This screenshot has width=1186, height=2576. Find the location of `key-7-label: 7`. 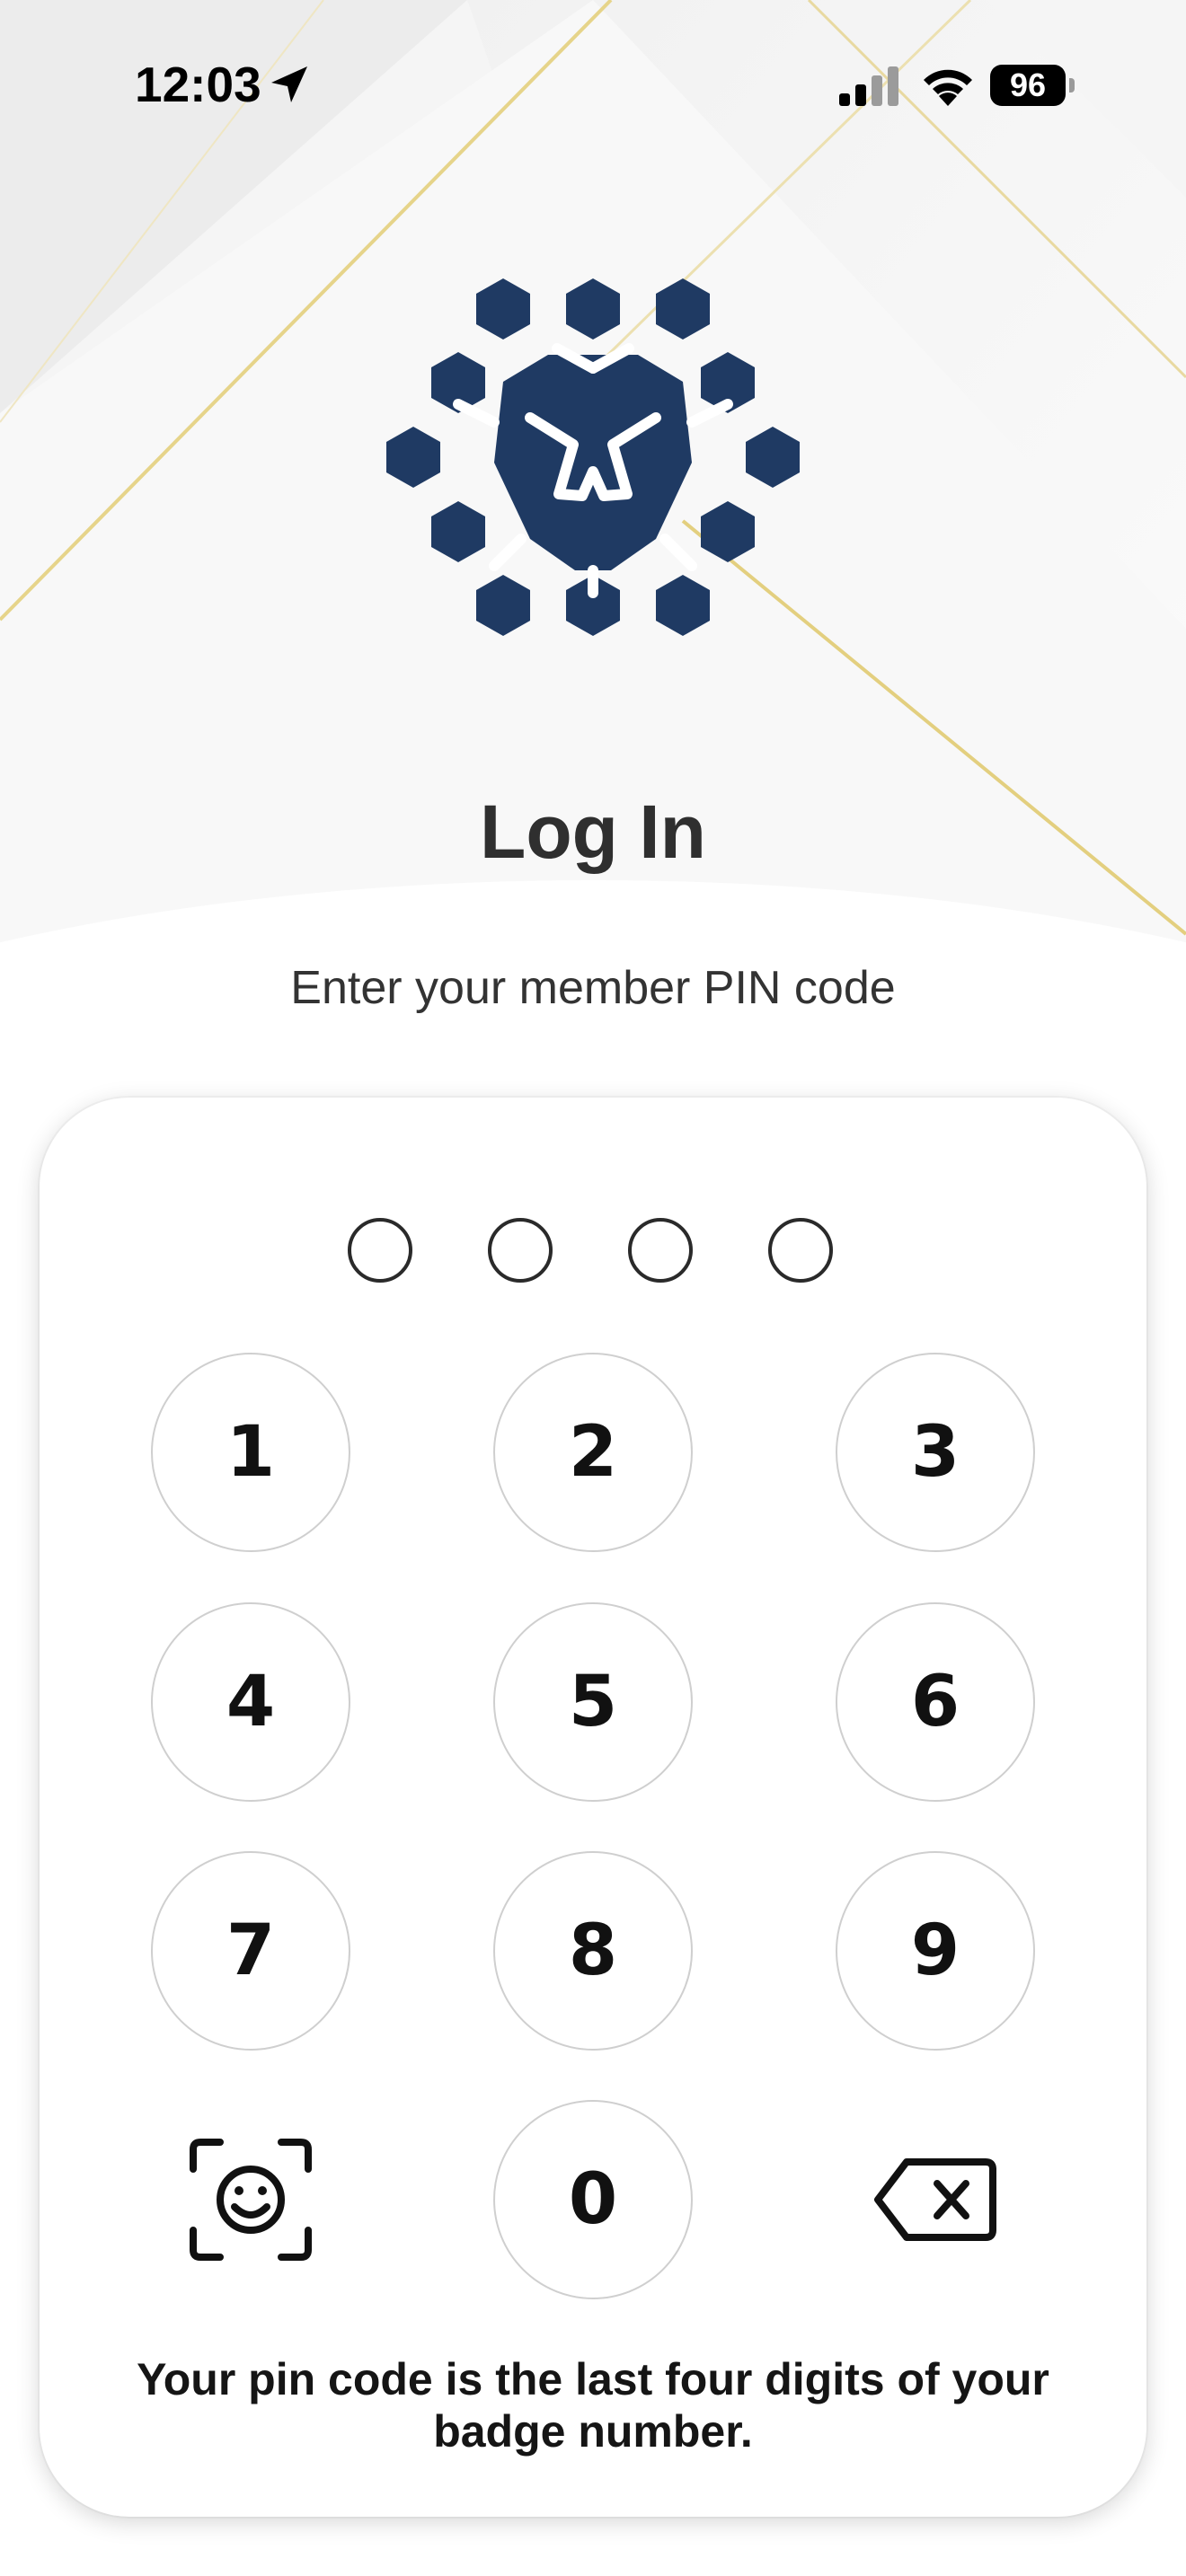

key-7-label: 7 is located at coordinates (251, 1950).